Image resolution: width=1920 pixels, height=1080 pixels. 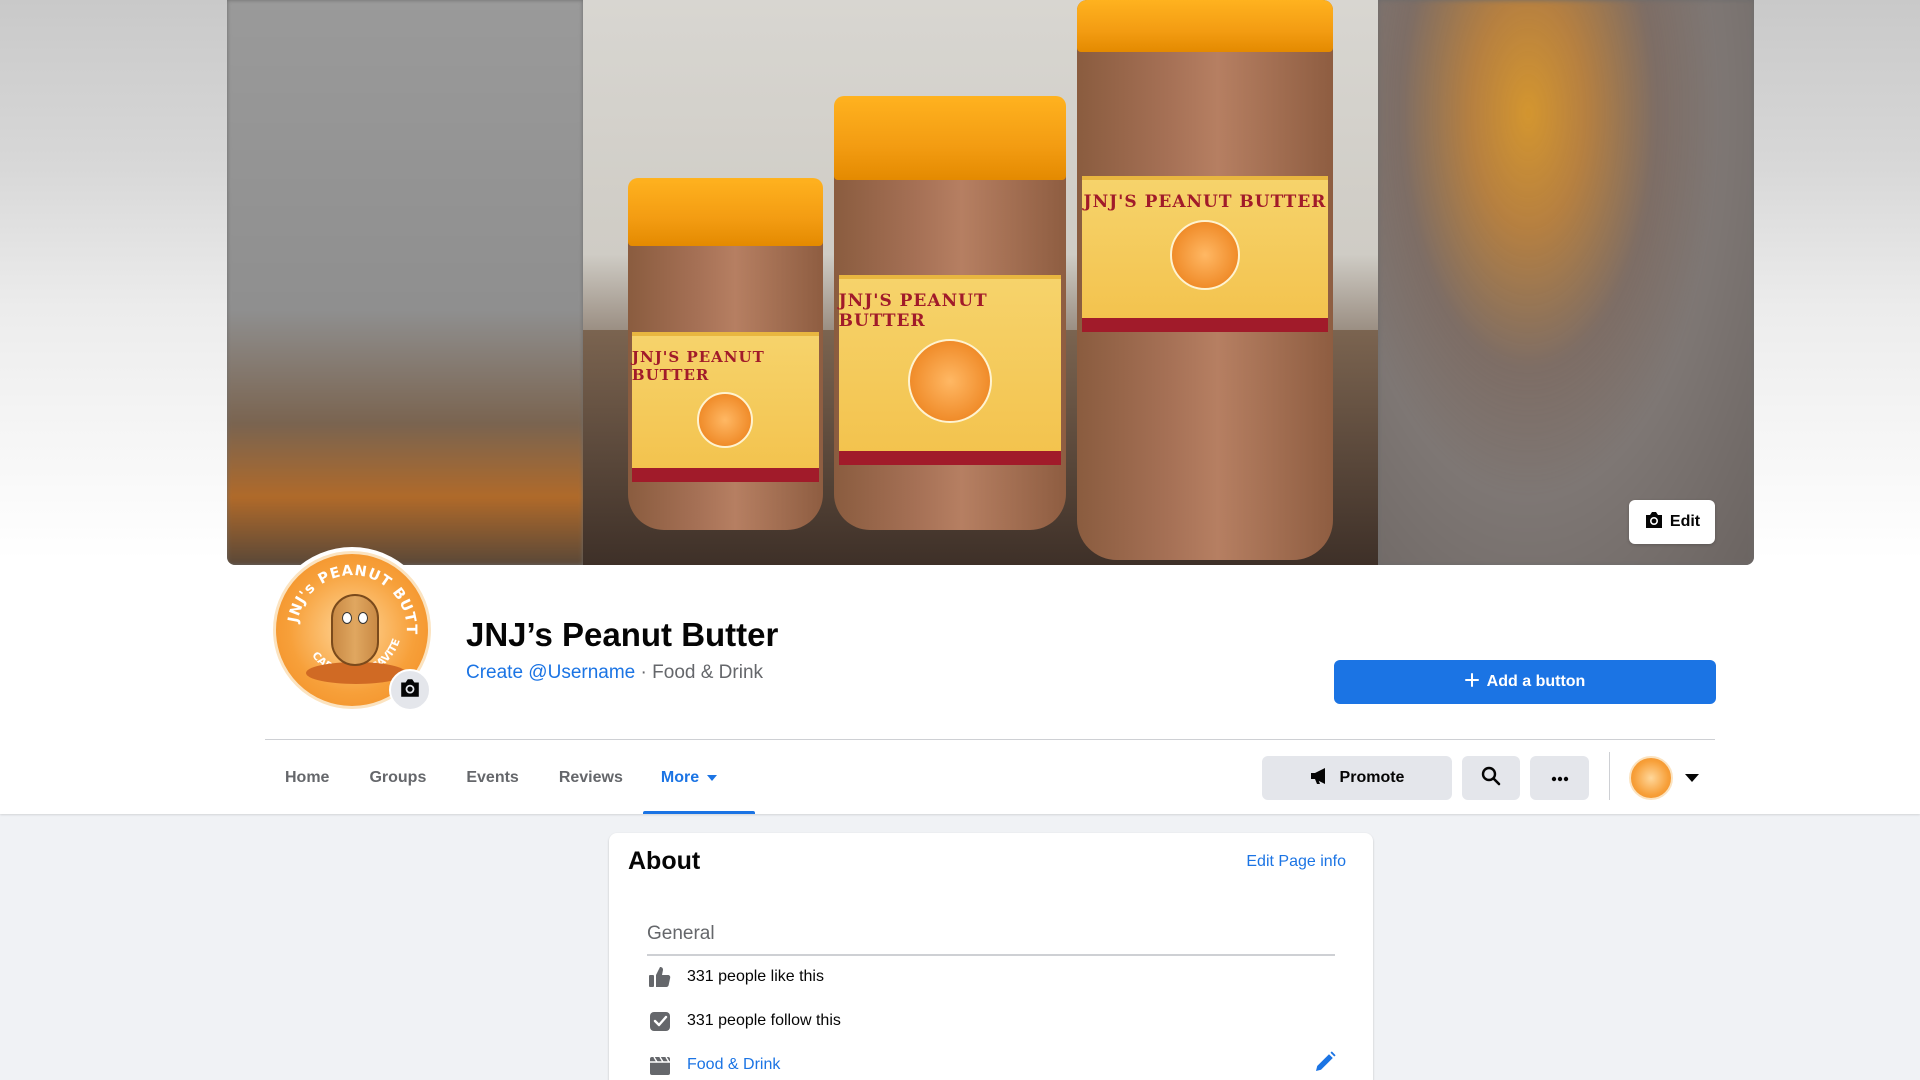 I want to click on category-link: Food & Drink, so click(x=733, y=1065).